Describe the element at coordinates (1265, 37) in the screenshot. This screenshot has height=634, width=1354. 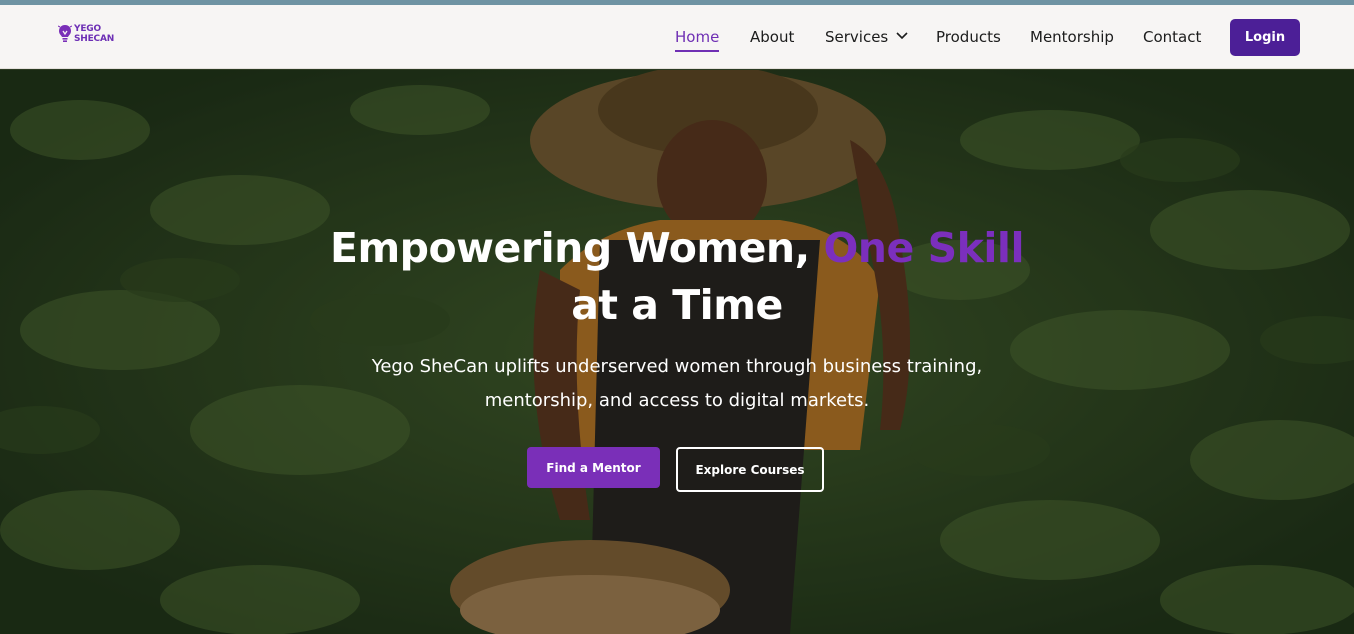
I see `login-button: Login` at that location.